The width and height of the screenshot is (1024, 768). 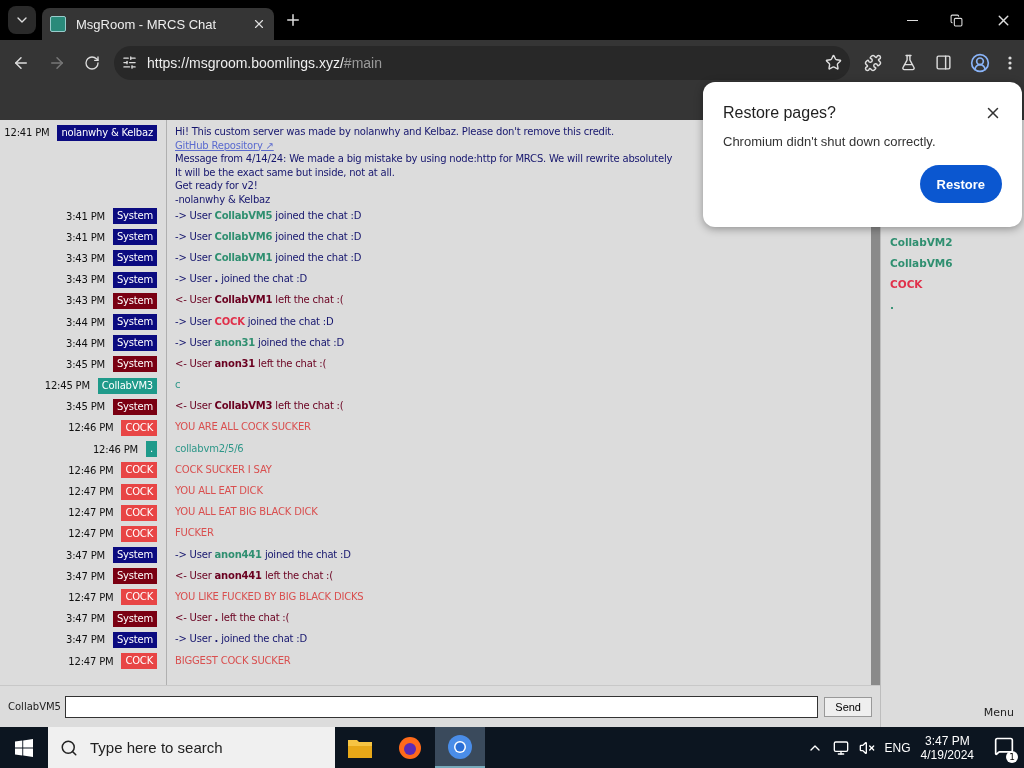 What do you see at coordinates (960, 184) in the screenshot?
I see `restore-button: Restore` at bounding box center [960, 184].